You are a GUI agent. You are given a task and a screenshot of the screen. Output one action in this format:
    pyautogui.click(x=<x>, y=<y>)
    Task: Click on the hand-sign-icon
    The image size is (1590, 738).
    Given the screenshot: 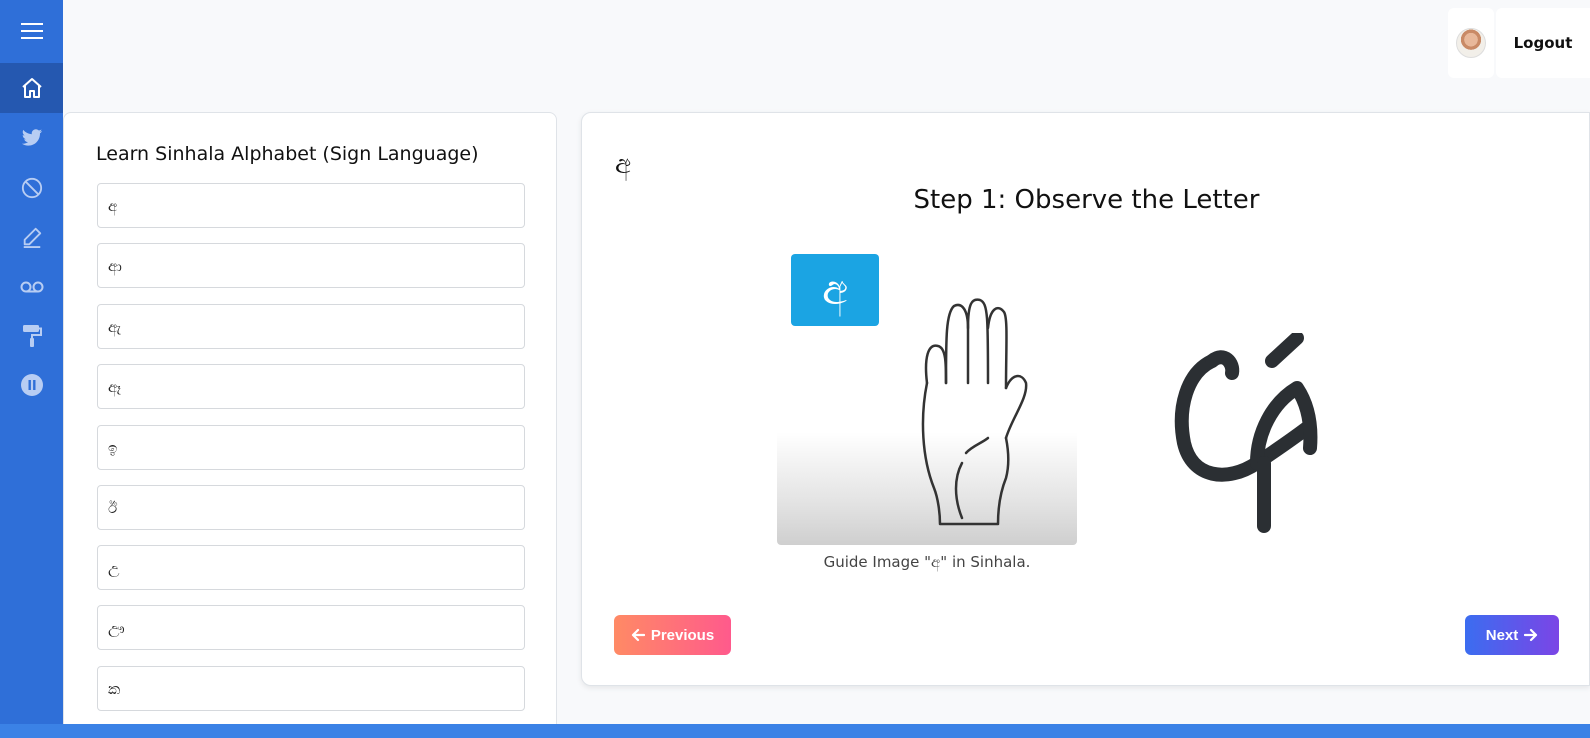 What is the action you would take?
    pyautogui.click(x=974, y=412)
    